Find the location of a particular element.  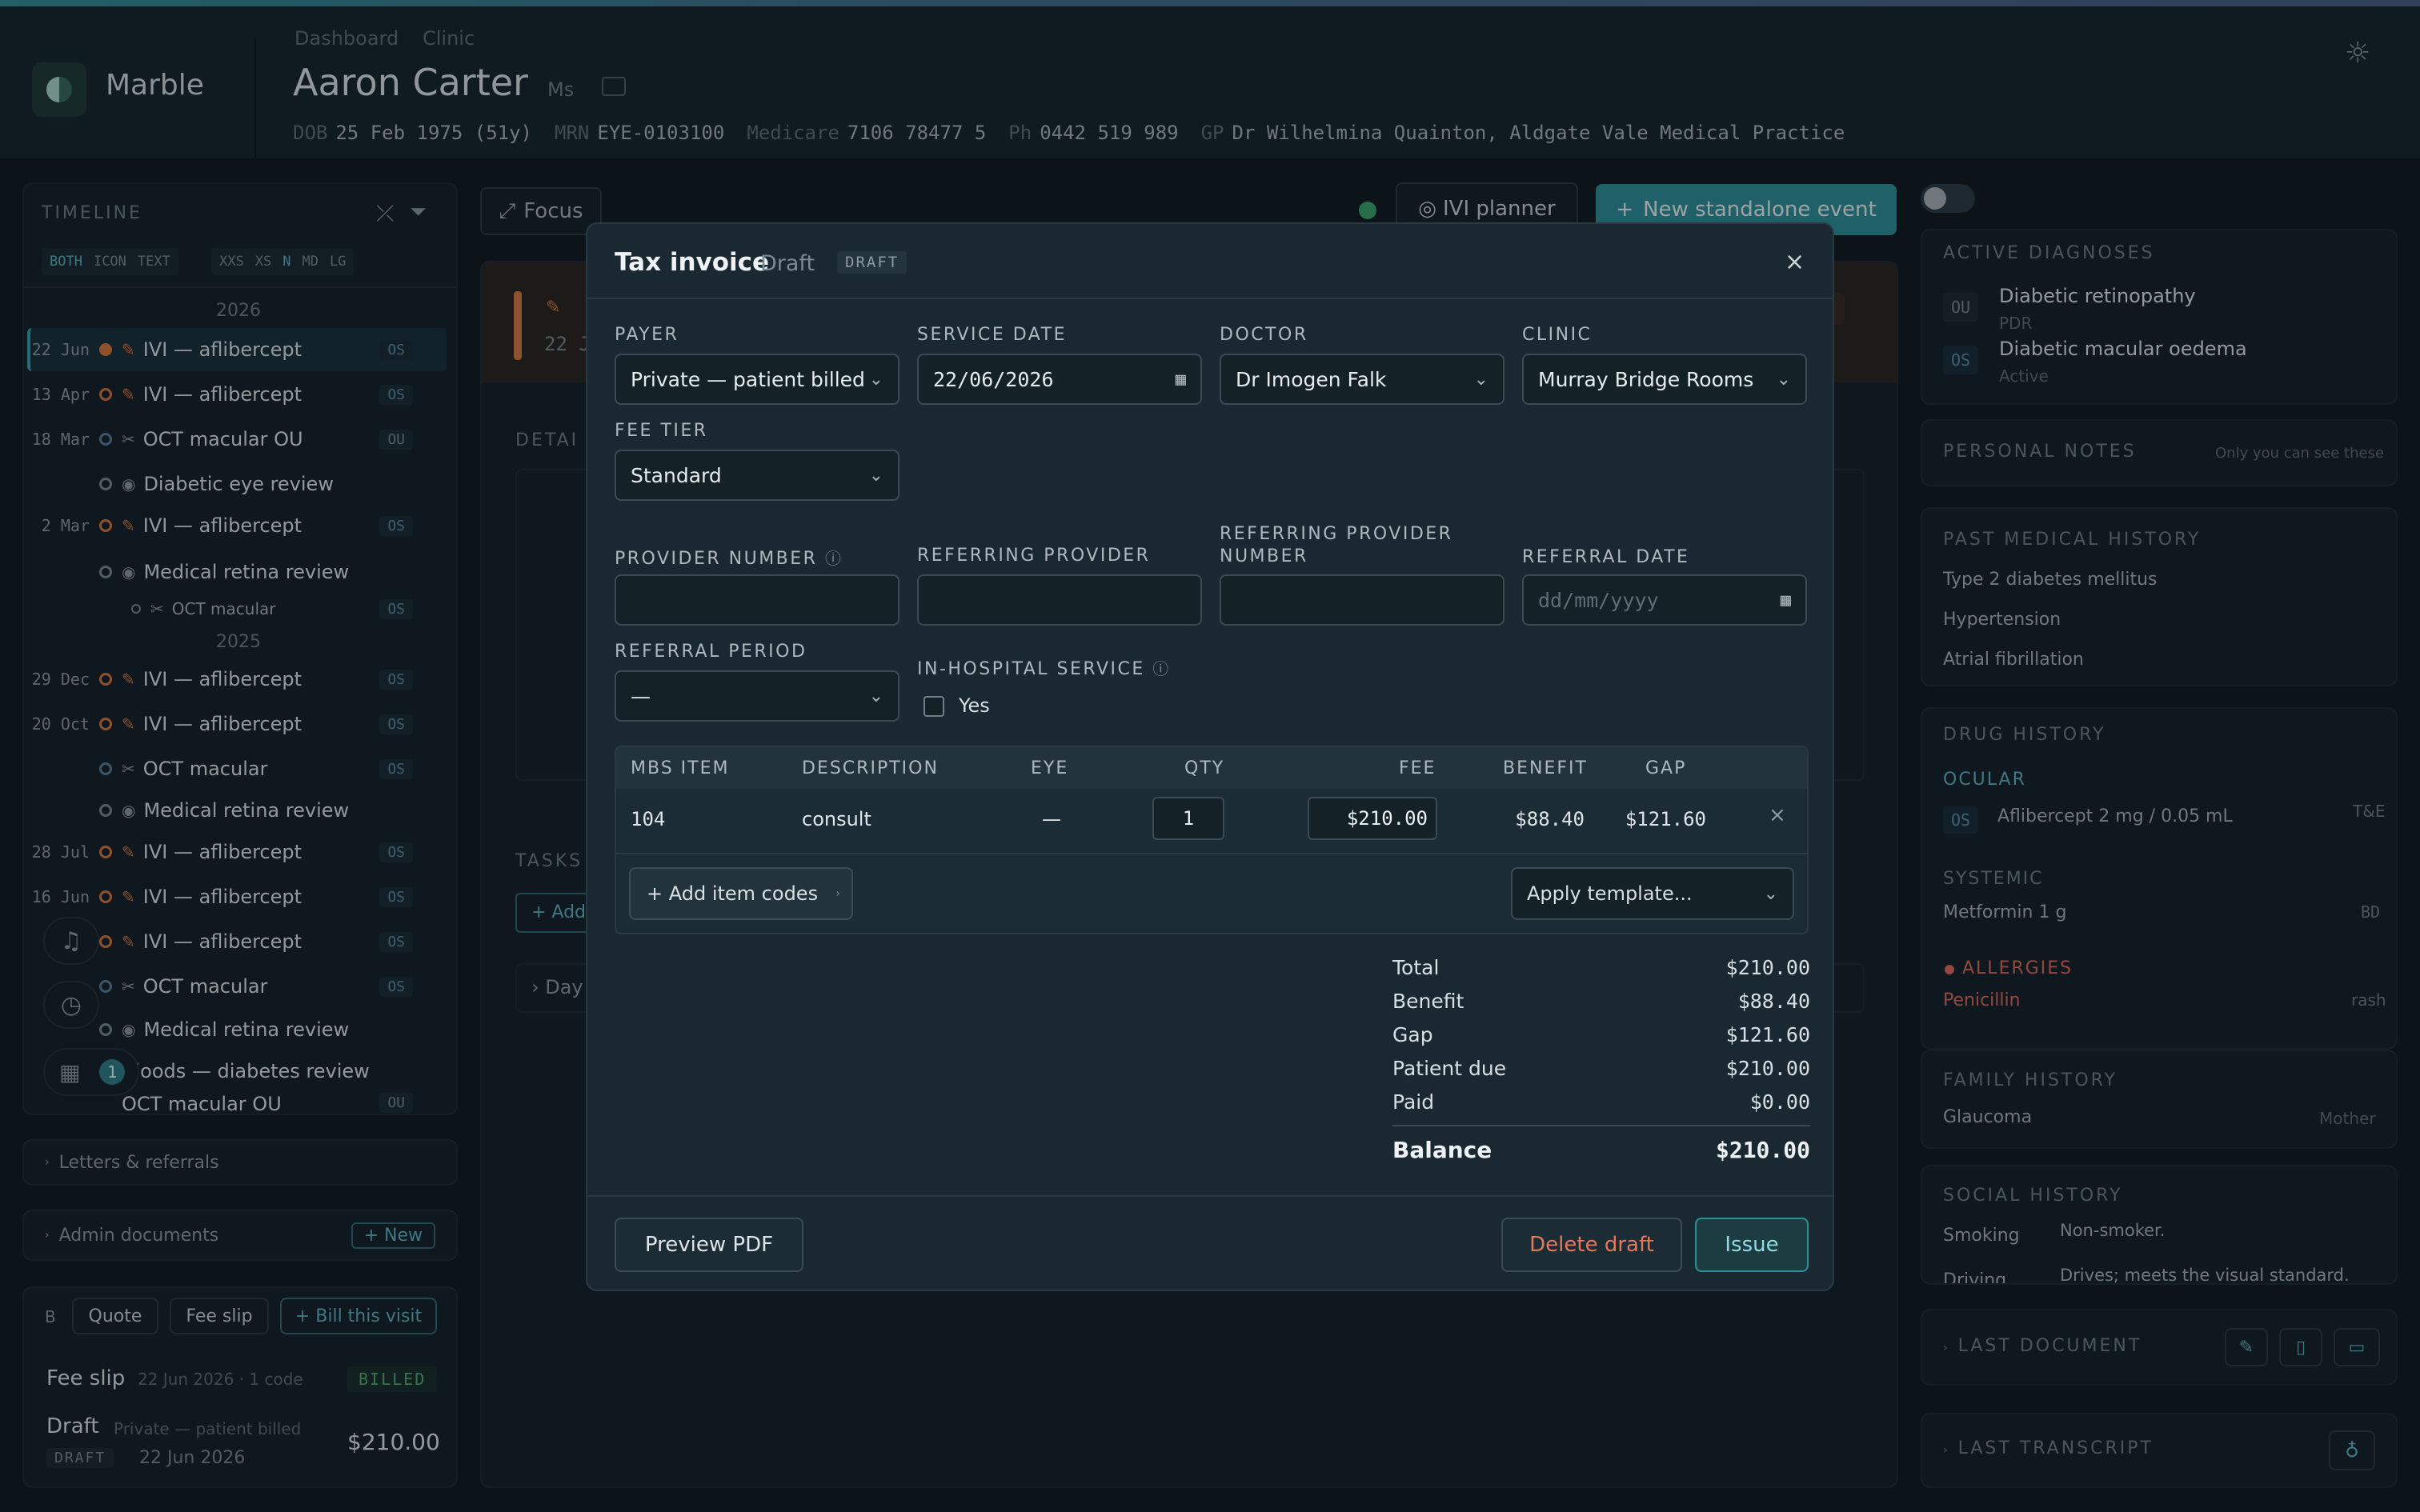

summary-row: Paid $0.00 is located at coordinates (1601, 1101).